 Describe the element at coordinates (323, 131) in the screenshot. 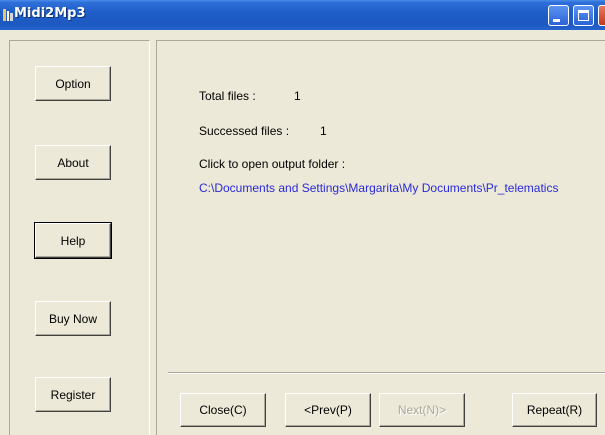

I see `succeeded-files-value: 1` at that location.